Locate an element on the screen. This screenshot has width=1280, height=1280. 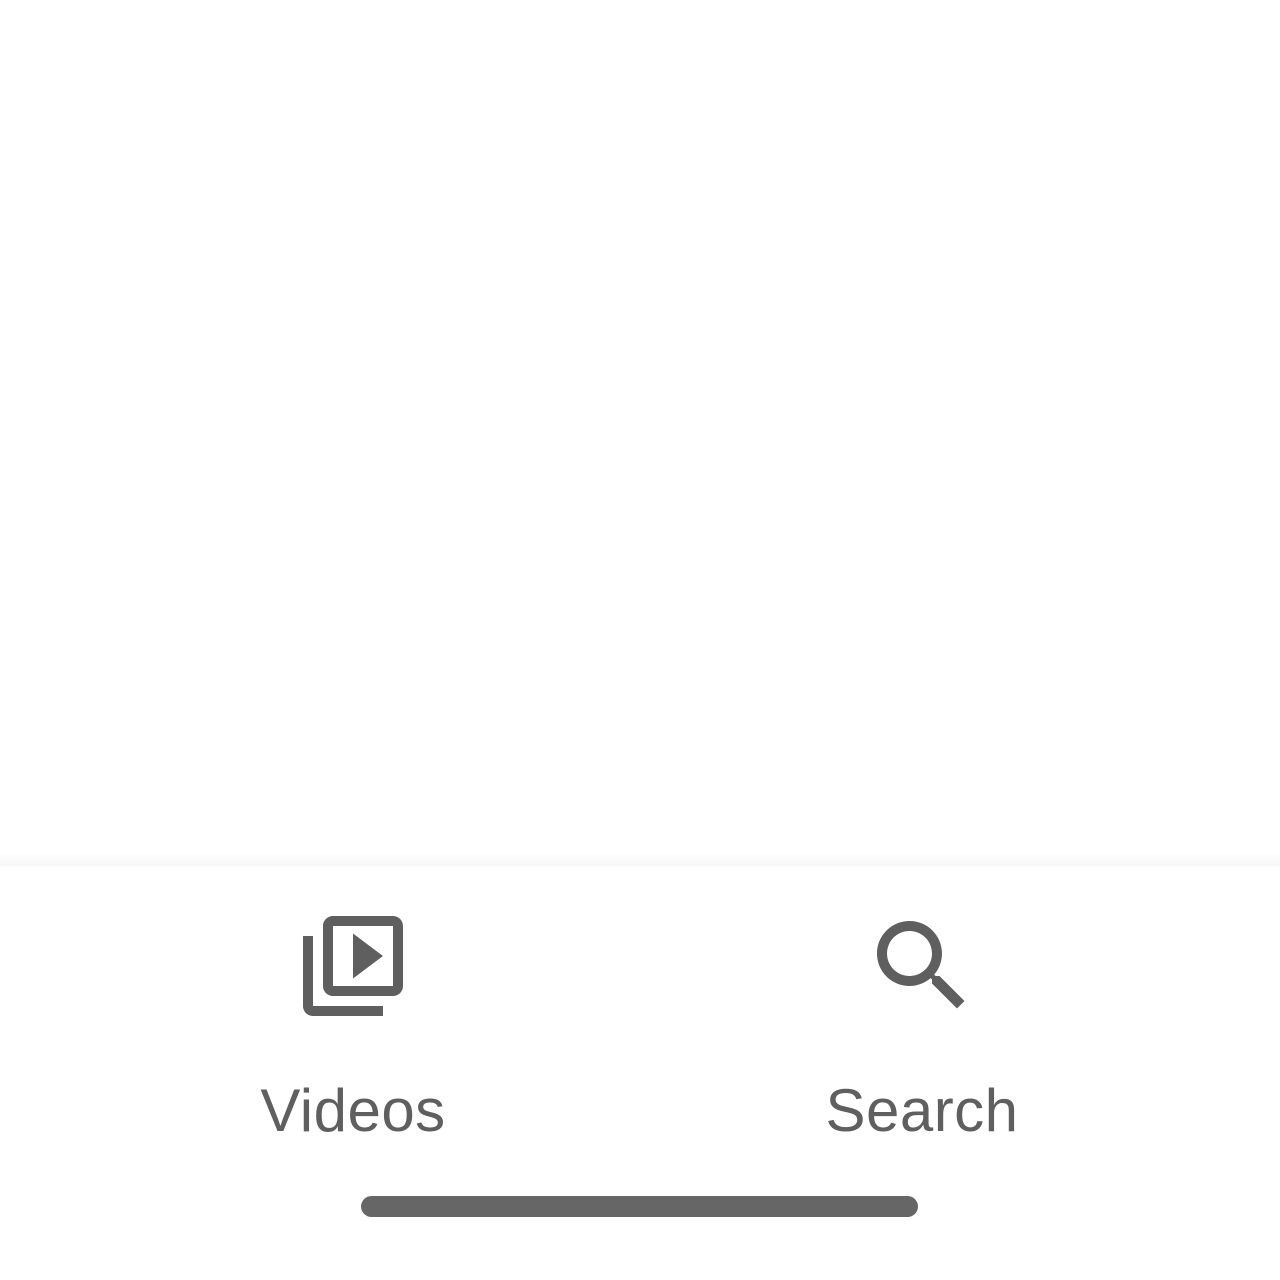
nav-label-search: Search is located at coordinates (922, 1110).